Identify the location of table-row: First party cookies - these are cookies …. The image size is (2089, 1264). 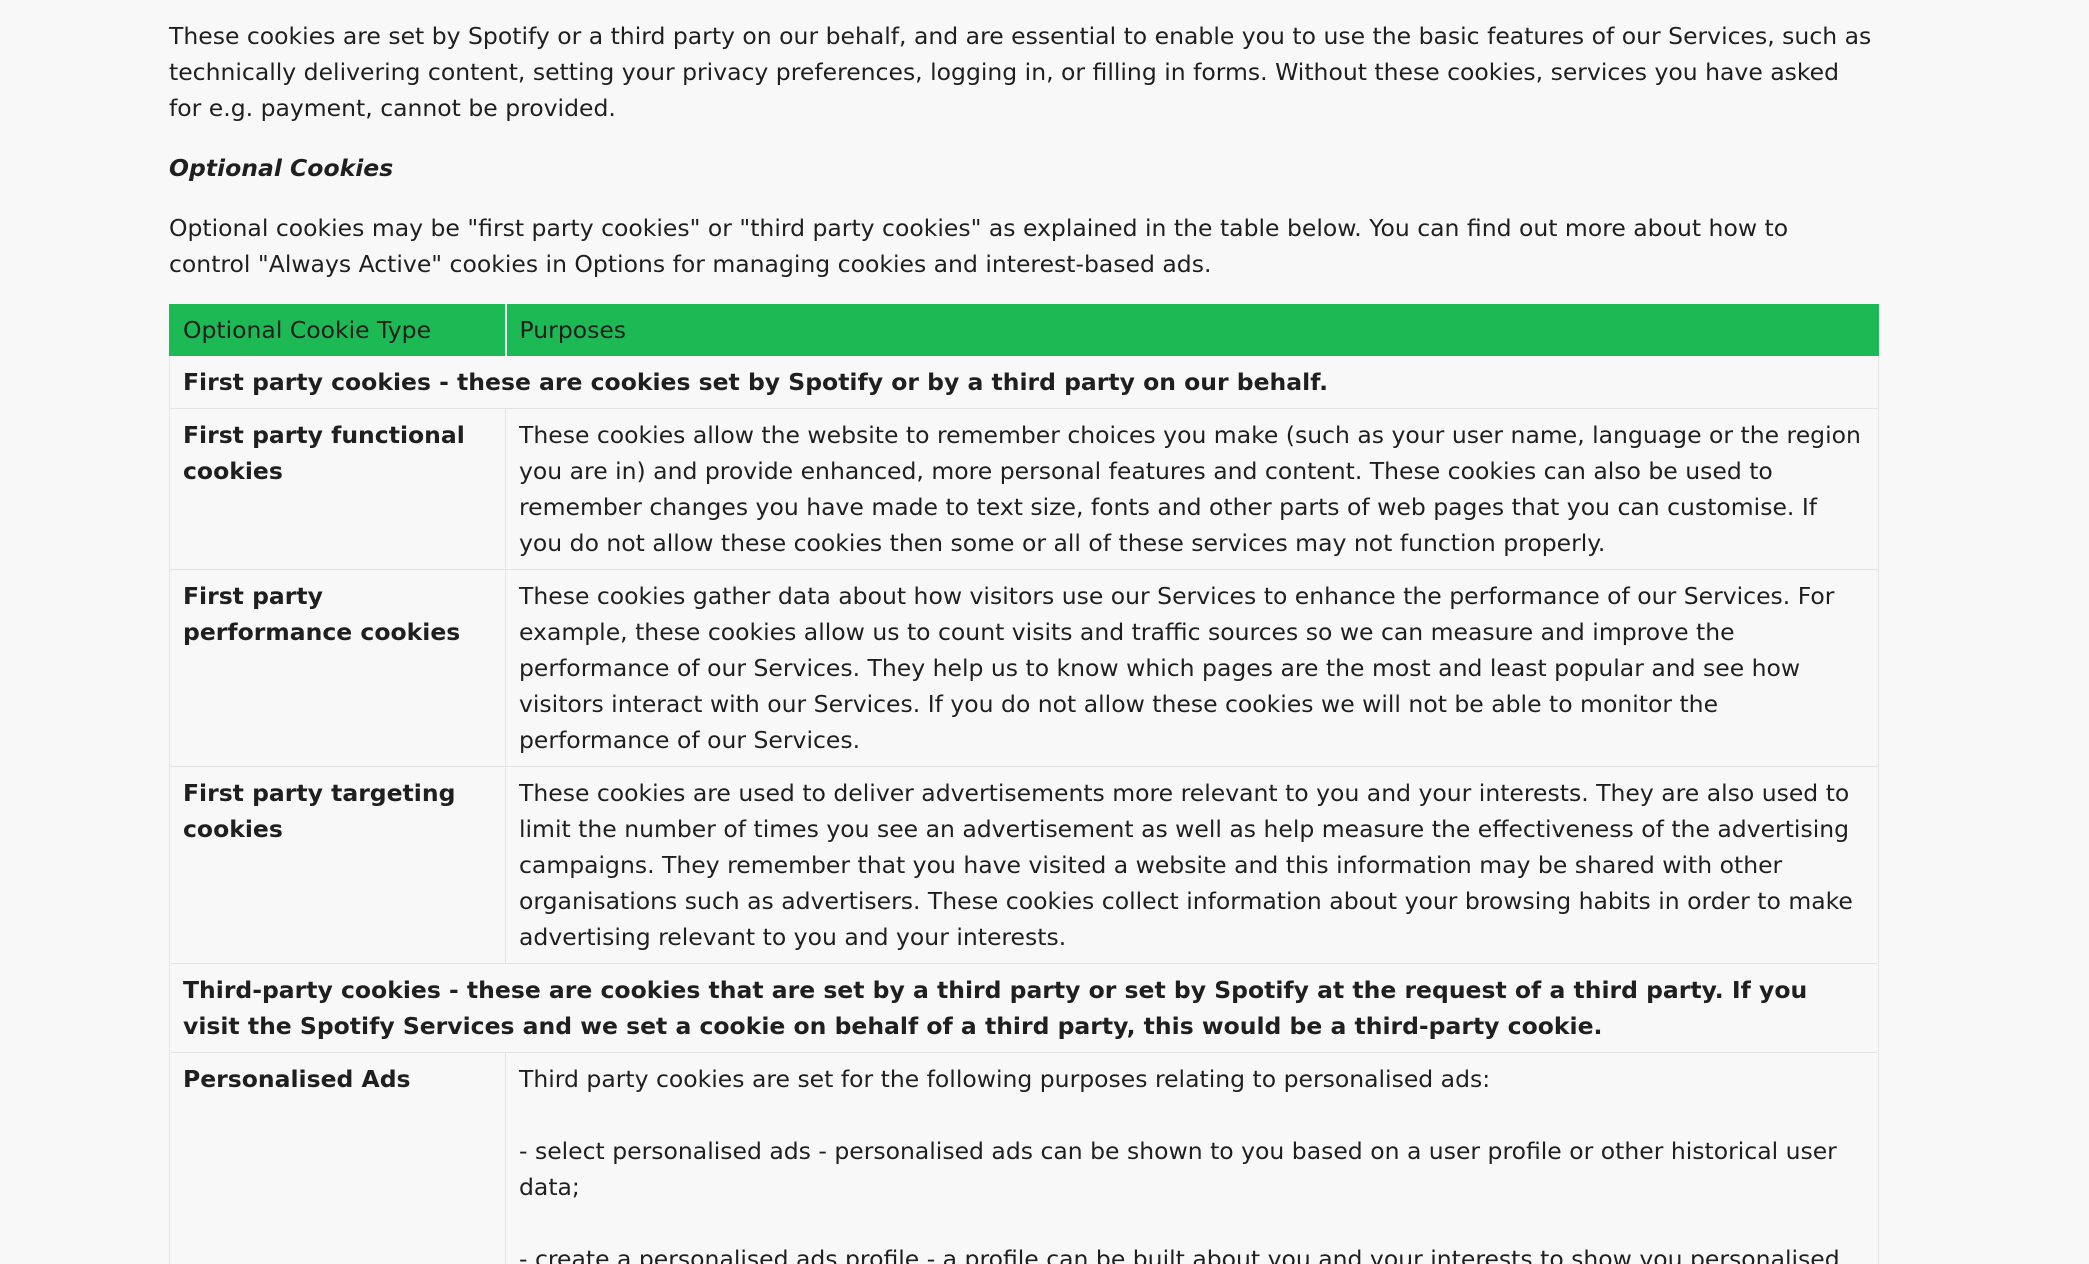
(1024, 382).